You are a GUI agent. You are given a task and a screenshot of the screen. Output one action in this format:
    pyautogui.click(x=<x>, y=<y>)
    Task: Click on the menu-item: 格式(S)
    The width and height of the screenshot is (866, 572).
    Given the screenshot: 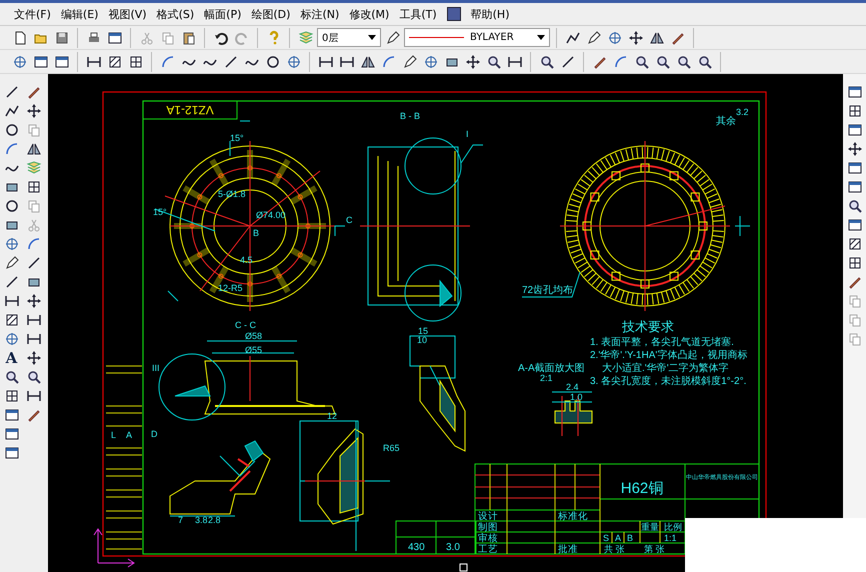 What is the action you would take?
    pyautogui.click(x=175, y=14)
    